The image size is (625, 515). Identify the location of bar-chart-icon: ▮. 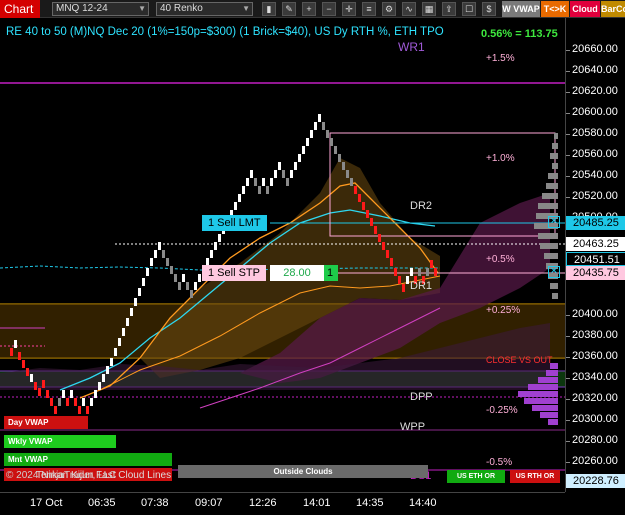
(269, 9).